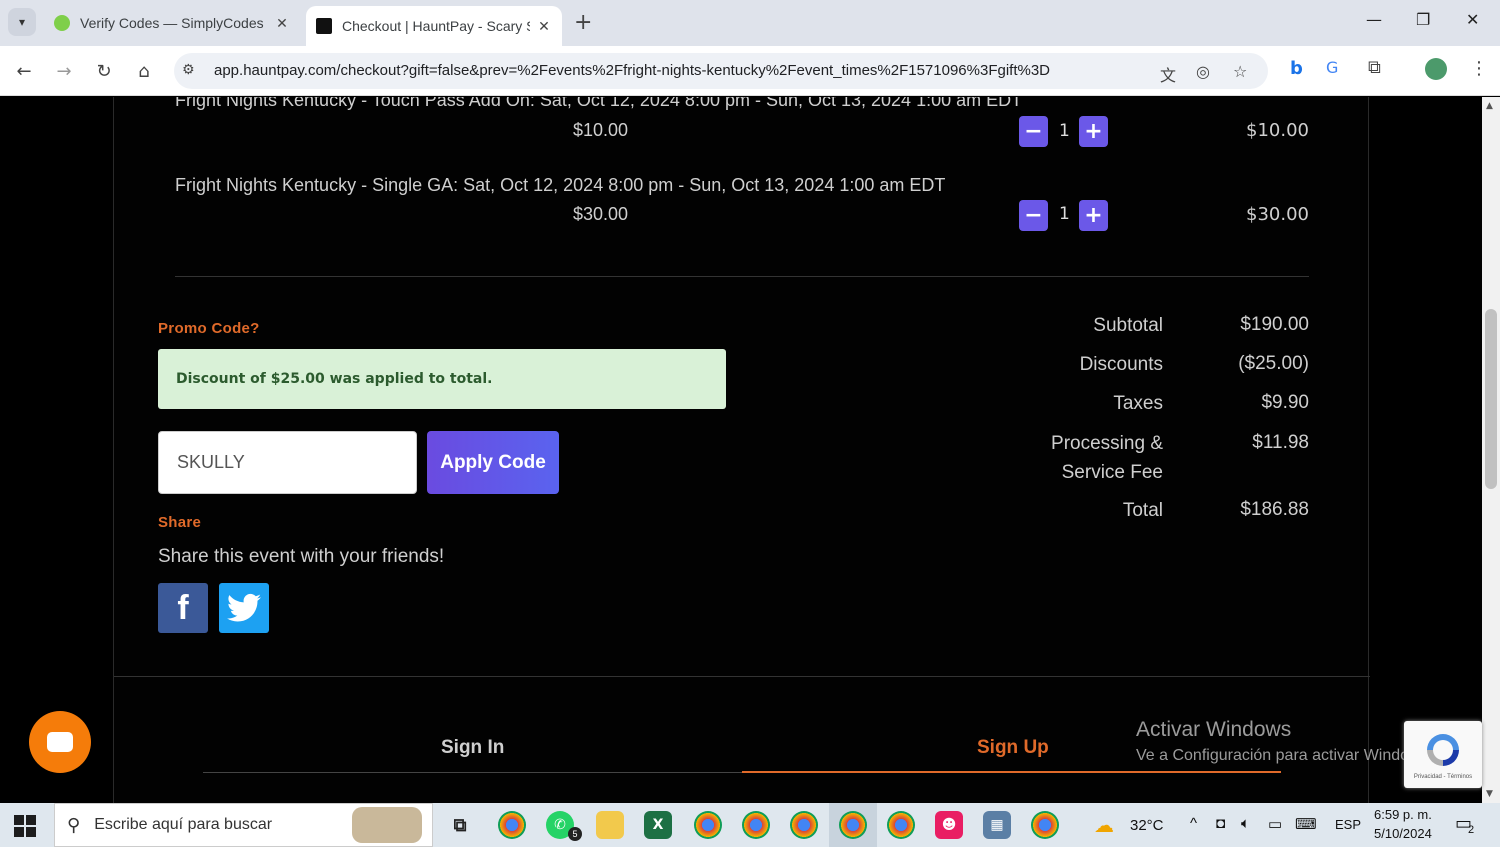  I want to click on search-icon: ⚲, so click(74, 825).